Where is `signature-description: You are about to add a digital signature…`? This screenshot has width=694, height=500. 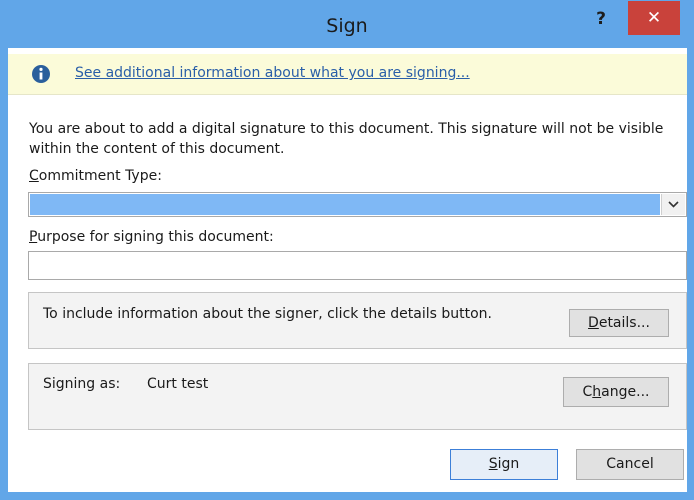 signature-description: You are about to add a digital signature… is located at coordinates (346, 139).